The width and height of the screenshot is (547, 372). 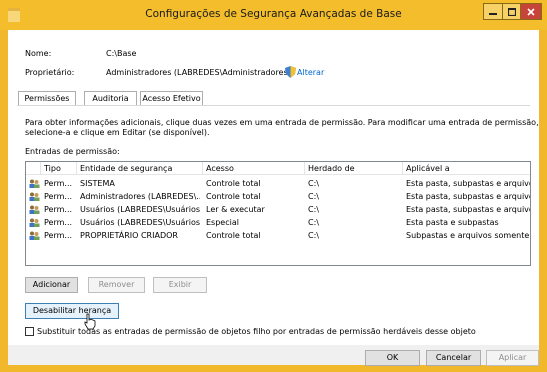 What do you see at coordinates (38, 53) in the screenshot?
I see `name-label: Nome:` at bounding box center [38, 53].